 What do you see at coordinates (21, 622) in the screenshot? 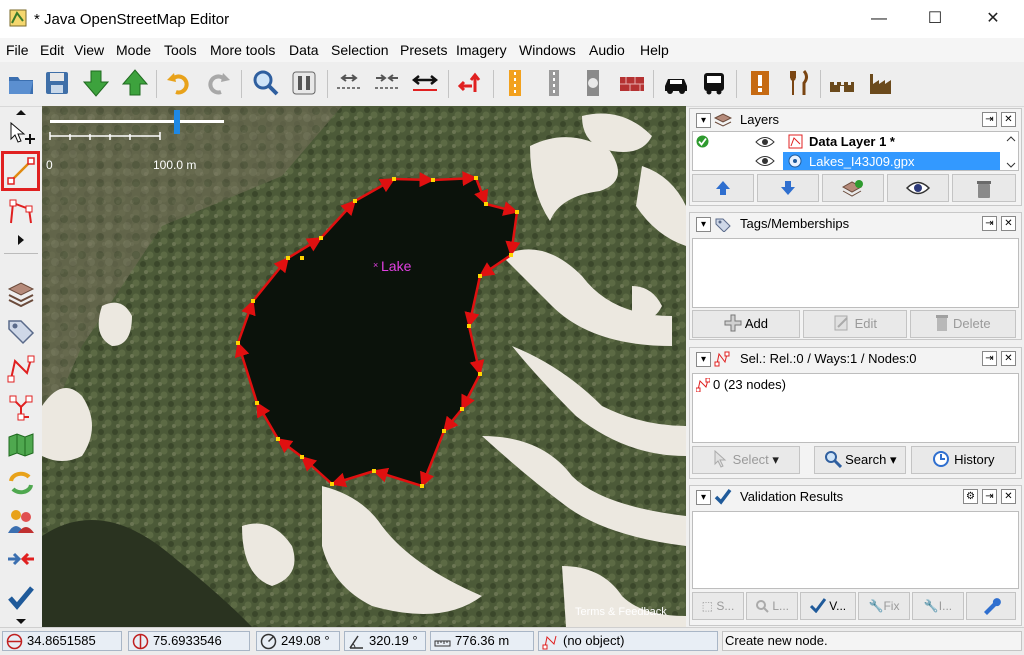
I see `scroll-down-icon` at bounding box center [21, 622].